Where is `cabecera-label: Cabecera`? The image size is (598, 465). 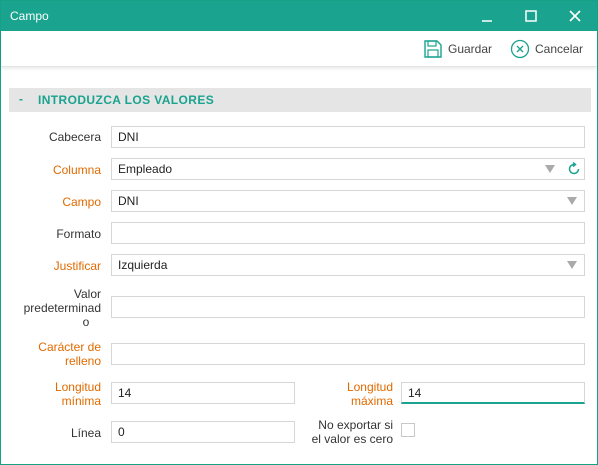 cabecera-label: Cabecera is located at coordinates (74, 137).